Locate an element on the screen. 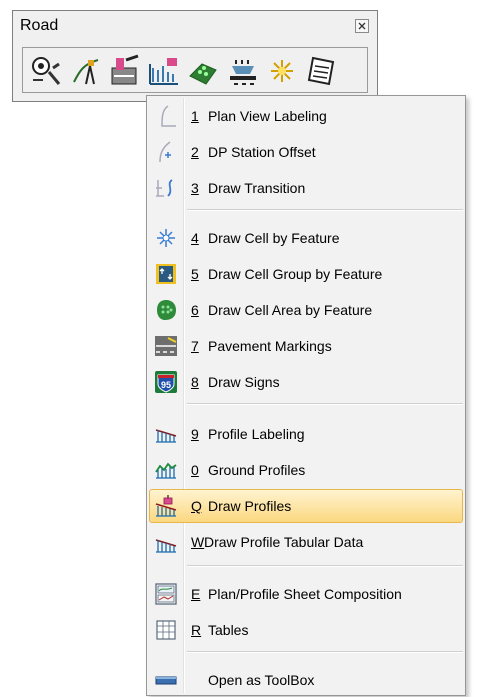  menu-item-label: Open as ToolBox is located at coordinates (261, 680).